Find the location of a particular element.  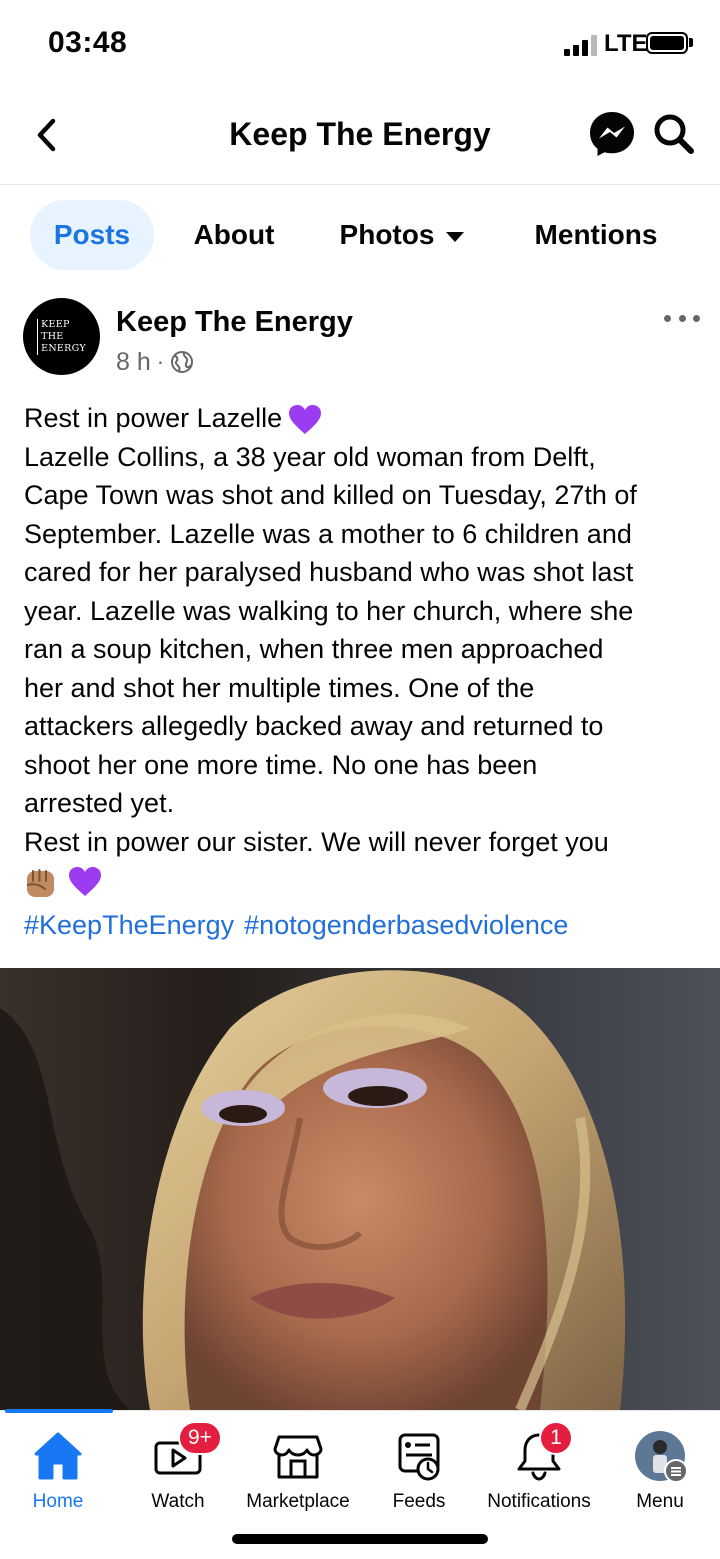

post-time: 8 h is located at coordinates (133, 362).